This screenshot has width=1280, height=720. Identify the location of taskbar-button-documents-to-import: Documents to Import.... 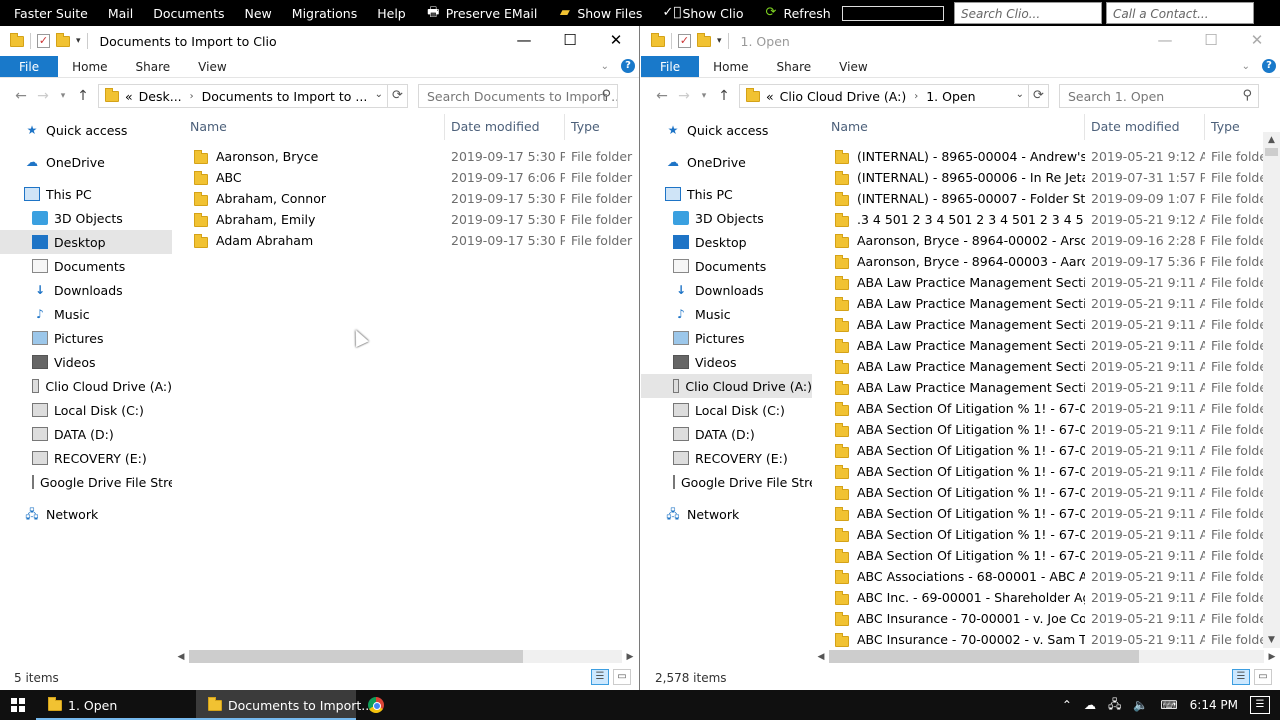
(284, 705).